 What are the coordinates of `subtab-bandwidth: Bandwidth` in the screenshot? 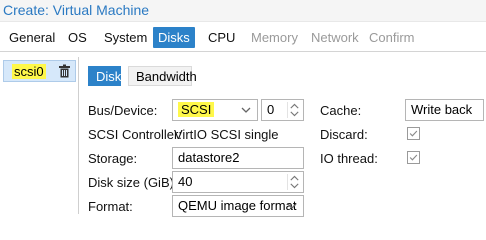 It's located at (162, 76).